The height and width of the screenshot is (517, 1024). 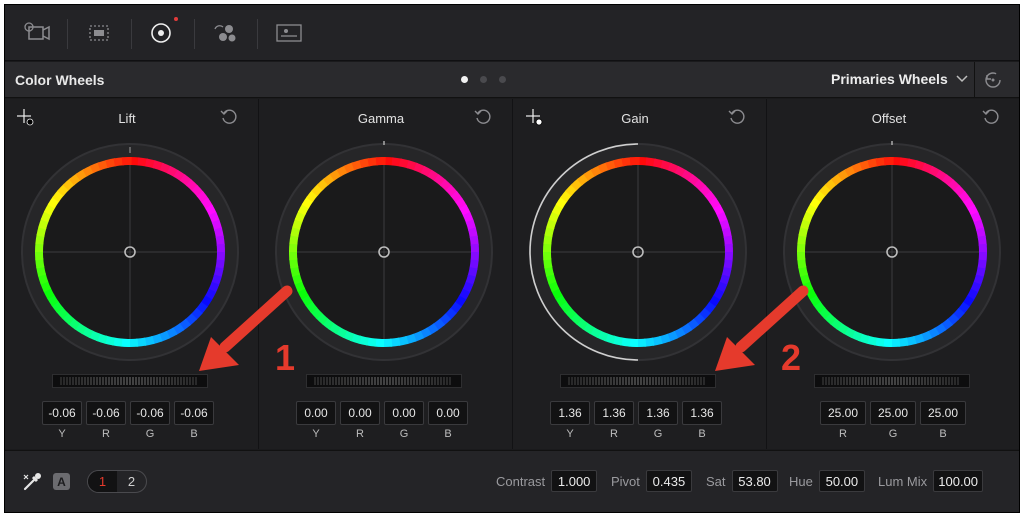 I want to click on lift-channel-labels: Y R G B, so click(x=128, y=434).